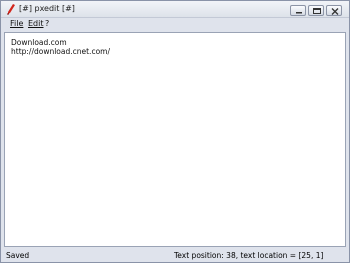 This screenshot has height=263, width=350. I want to click on editor-line-2: http://download.cnet.com/, so click(60, 51).